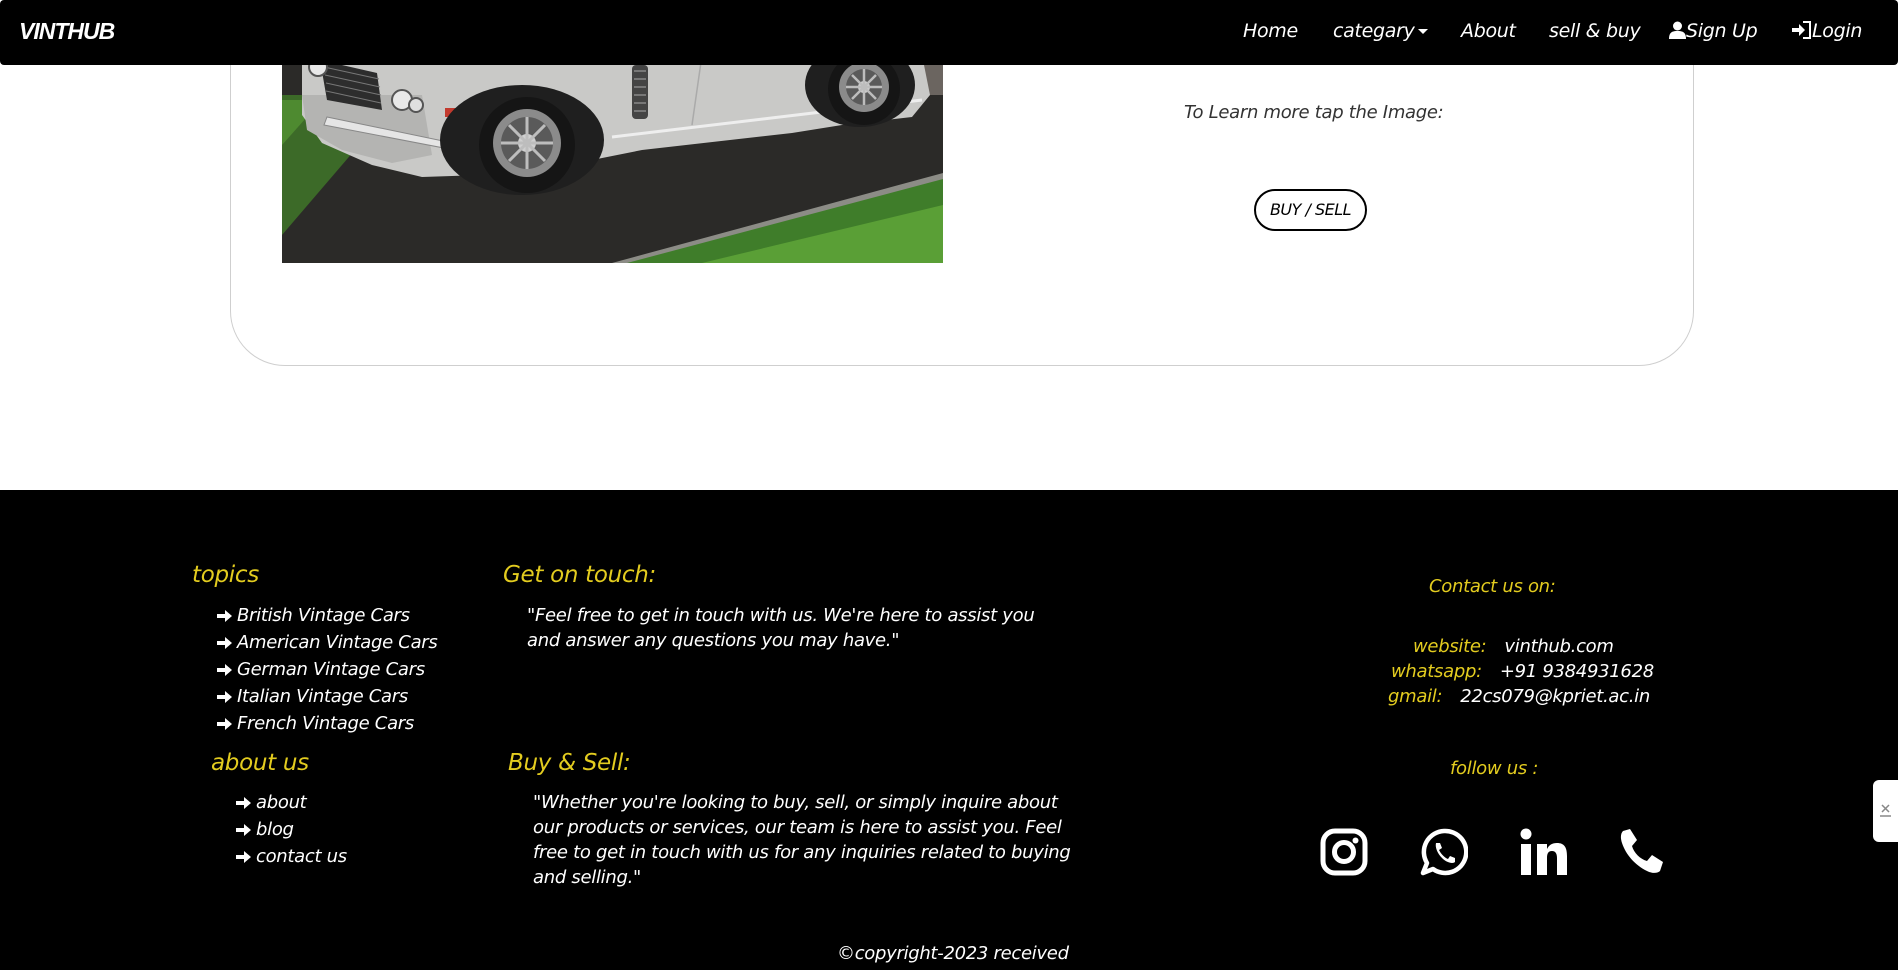 The image size is (1898, 970). Describe the element at coordinates (953, 953) in the screenshot. I see `copyright-text: ©copyright-2023 received` at that location.